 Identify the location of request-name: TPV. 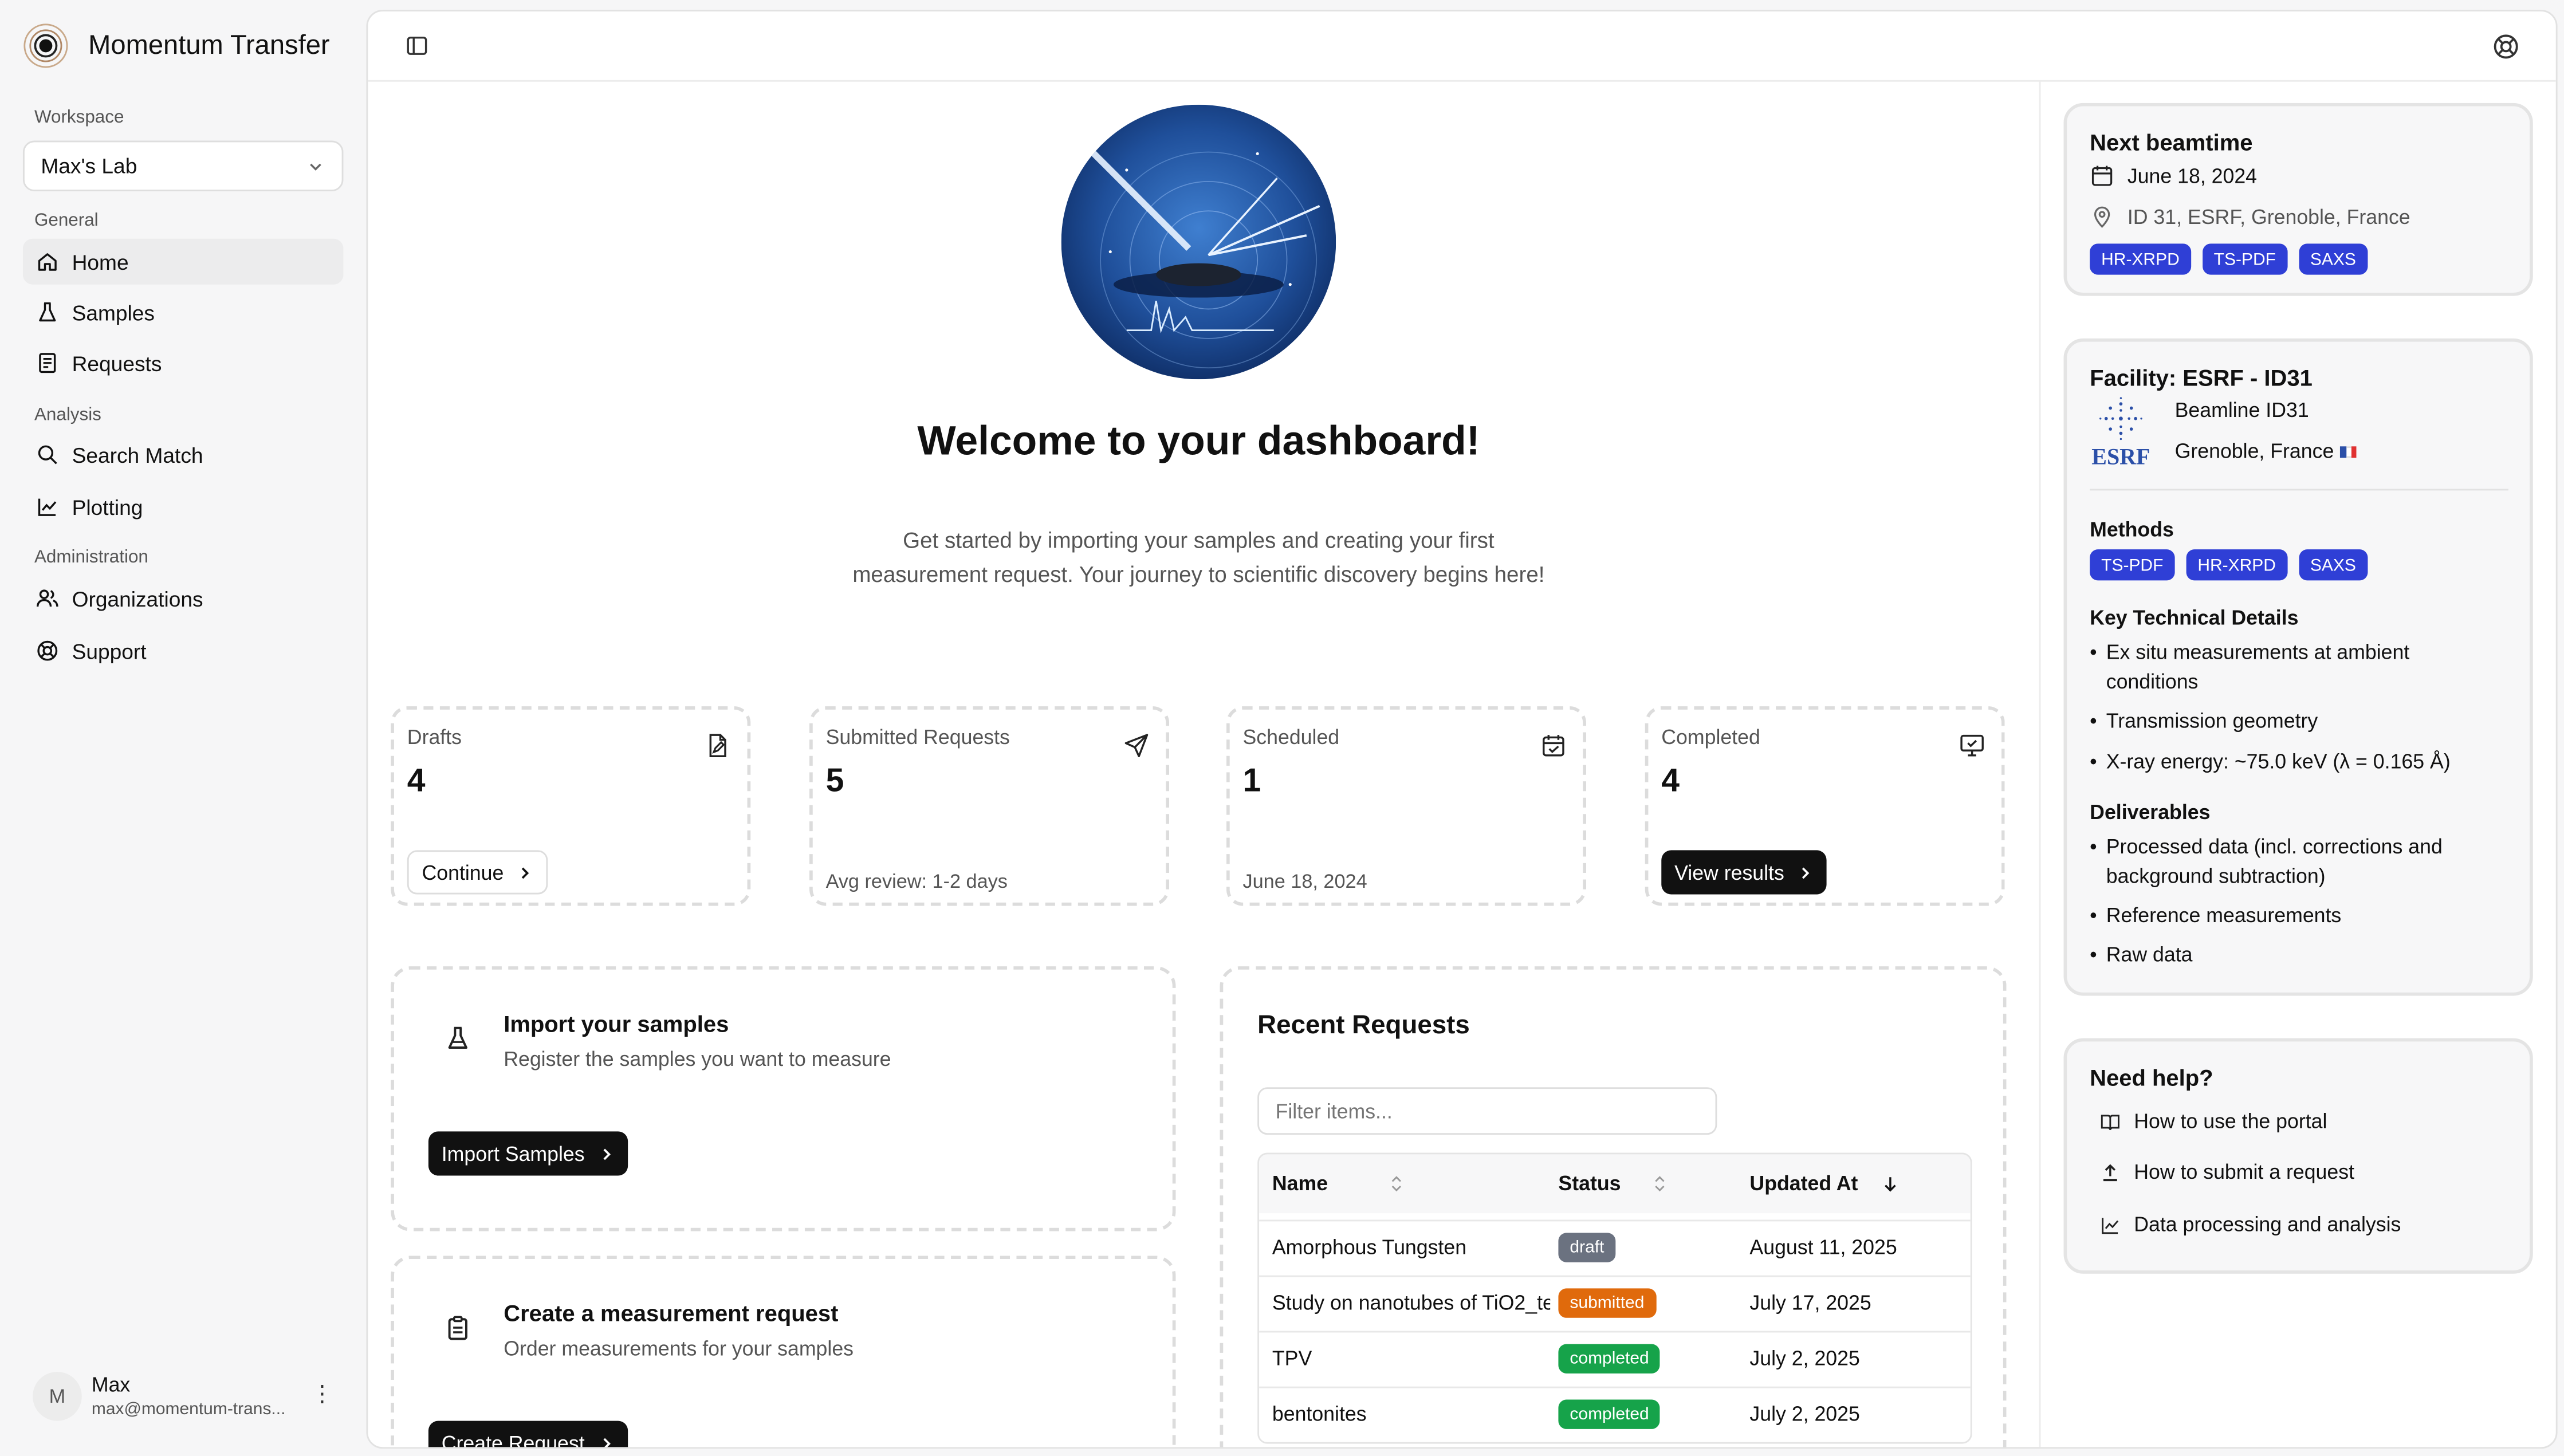
(1292, 1359).